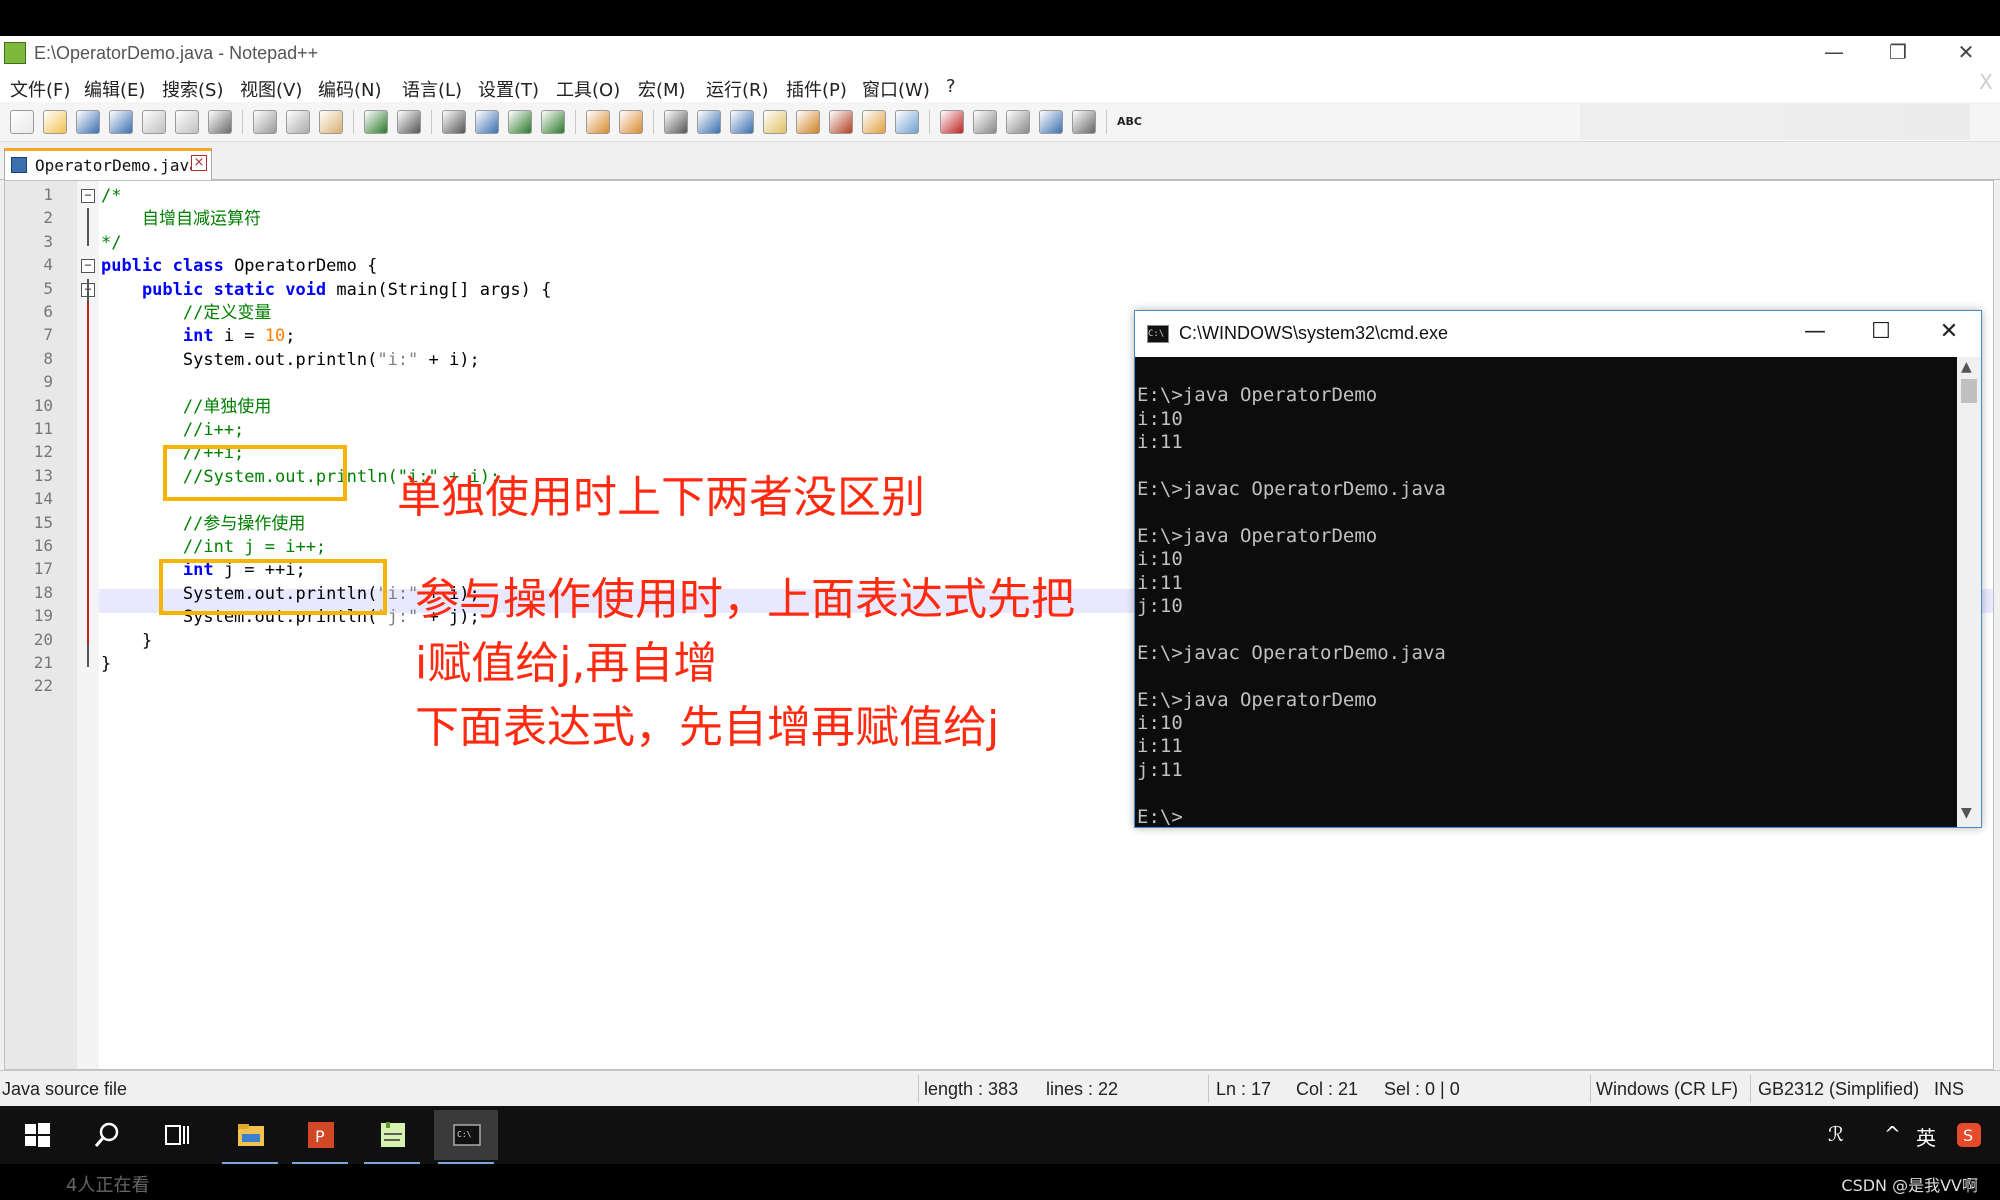  Describe the element at coordinates (242, 122) in the screenshot. I see `toolbar-separator` at that location.